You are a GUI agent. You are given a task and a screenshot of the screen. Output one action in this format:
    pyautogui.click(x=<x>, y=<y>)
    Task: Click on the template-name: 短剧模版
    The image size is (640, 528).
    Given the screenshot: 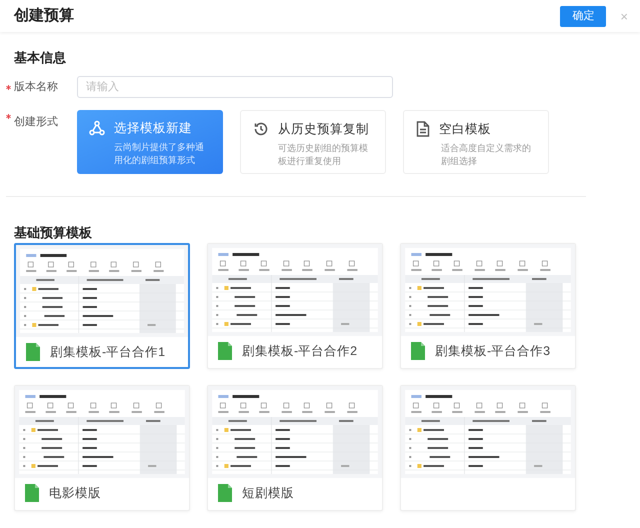 What is the action you would take?
    pyautogui.click(x=268, y=493)
    